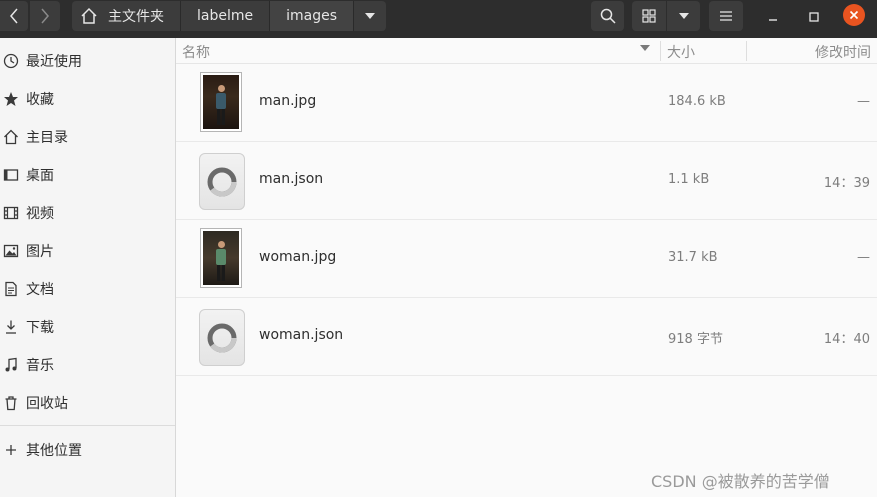 The height and width of the screenshot is (497, 877). I want to click on sidebar-item-label: 文档, so click(40, 290).